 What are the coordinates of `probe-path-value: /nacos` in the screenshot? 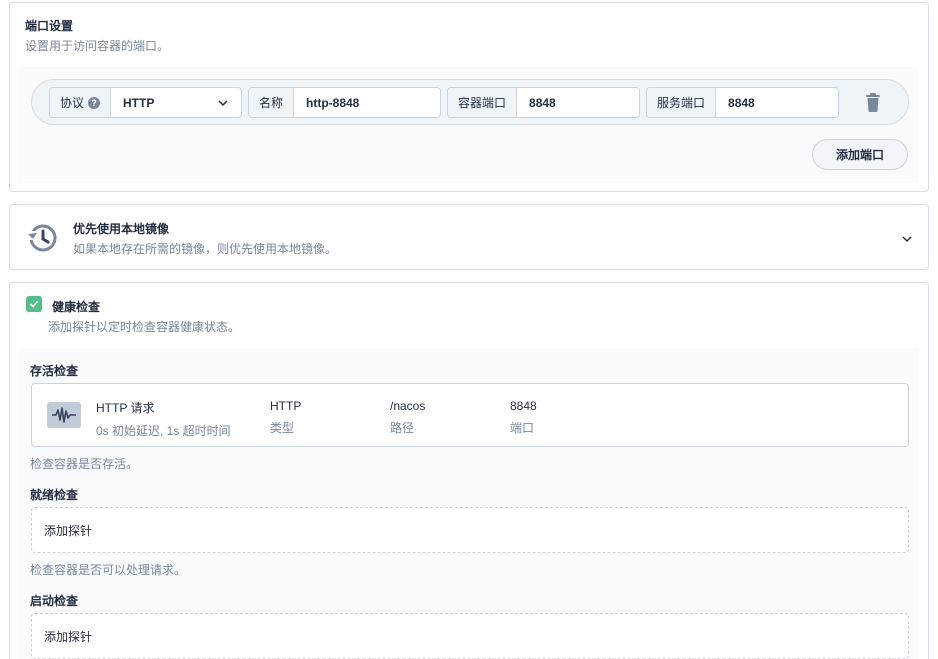 It's located at (408, 406).